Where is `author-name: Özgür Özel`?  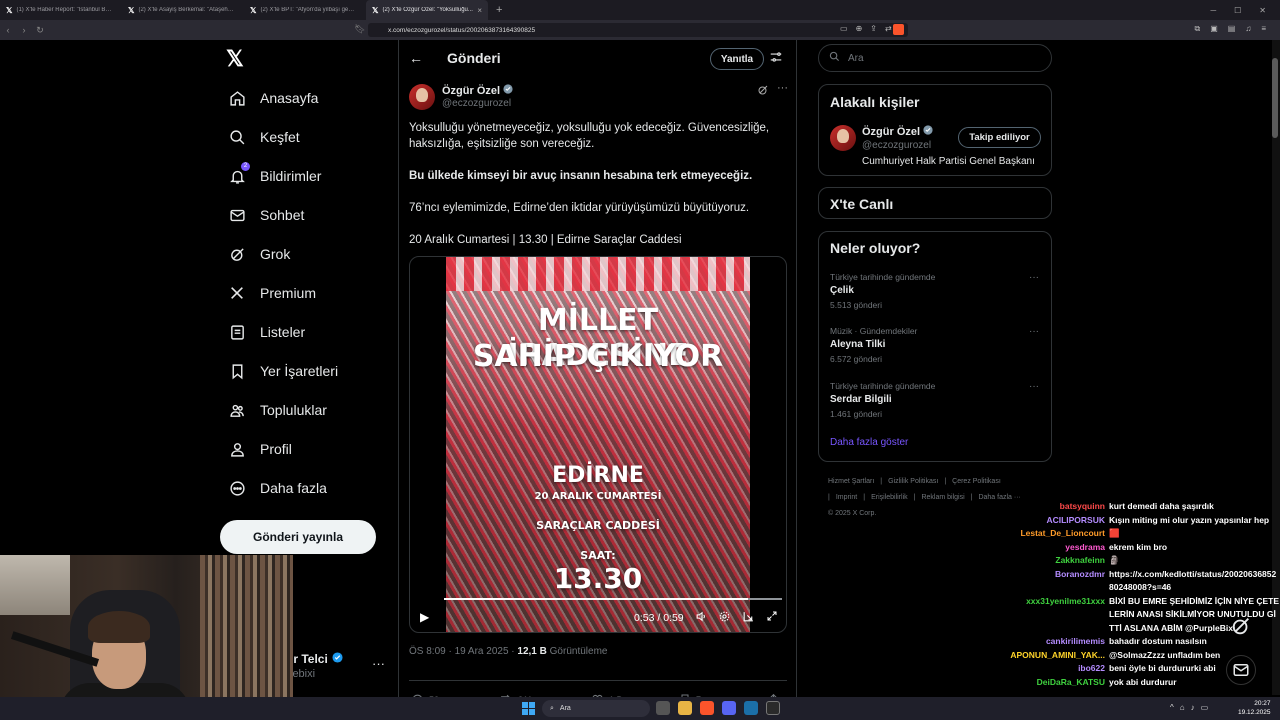
author-name: Özgür Özel is located at coordinates (477, 90).